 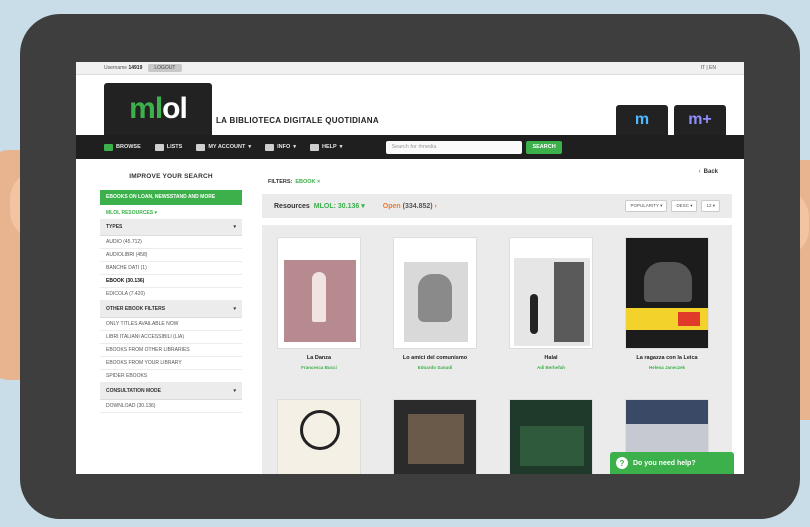 I want to click on book-card: Halal Adi Berhefah, so click(x=551, y=303).